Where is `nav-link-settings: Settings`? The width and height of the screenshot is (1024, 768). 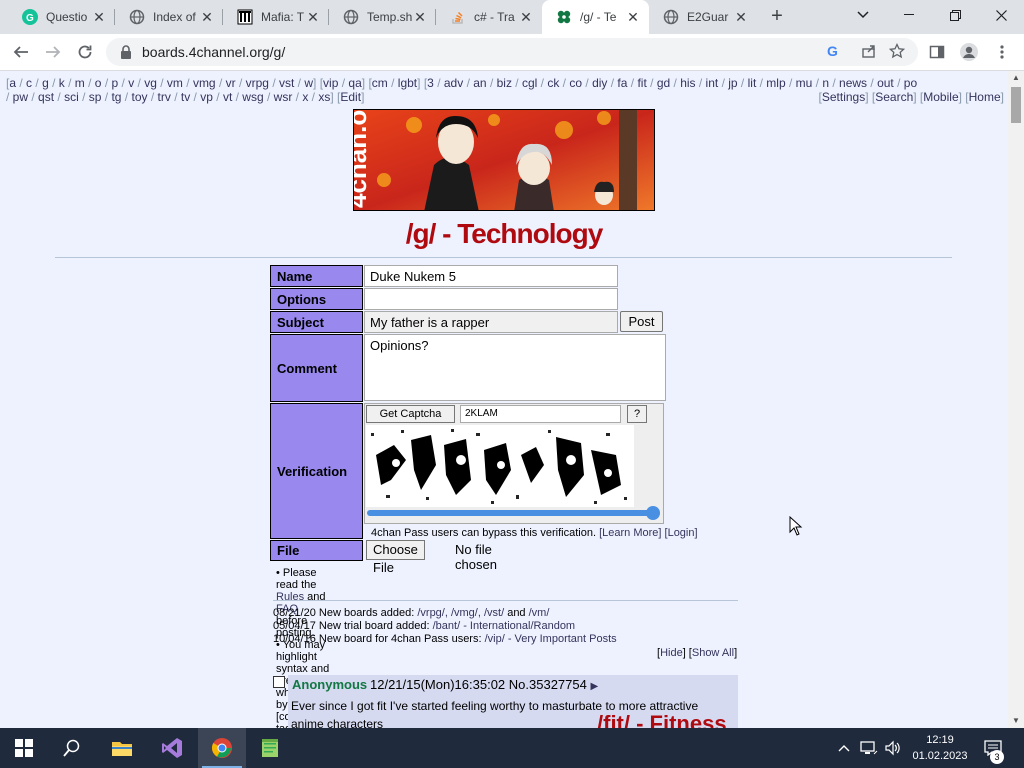 nav-link-settings: Settings is located at coordinates (843, 97).